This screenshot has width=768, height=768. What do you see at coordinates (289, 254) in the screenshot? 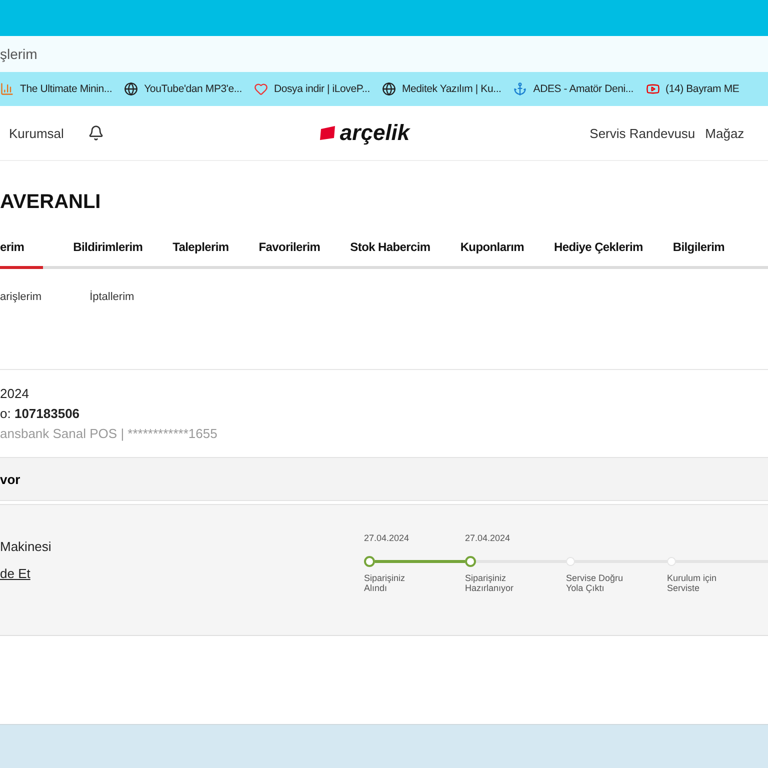
I see `tab: Favorilerim` at bounding box center [289, 254].